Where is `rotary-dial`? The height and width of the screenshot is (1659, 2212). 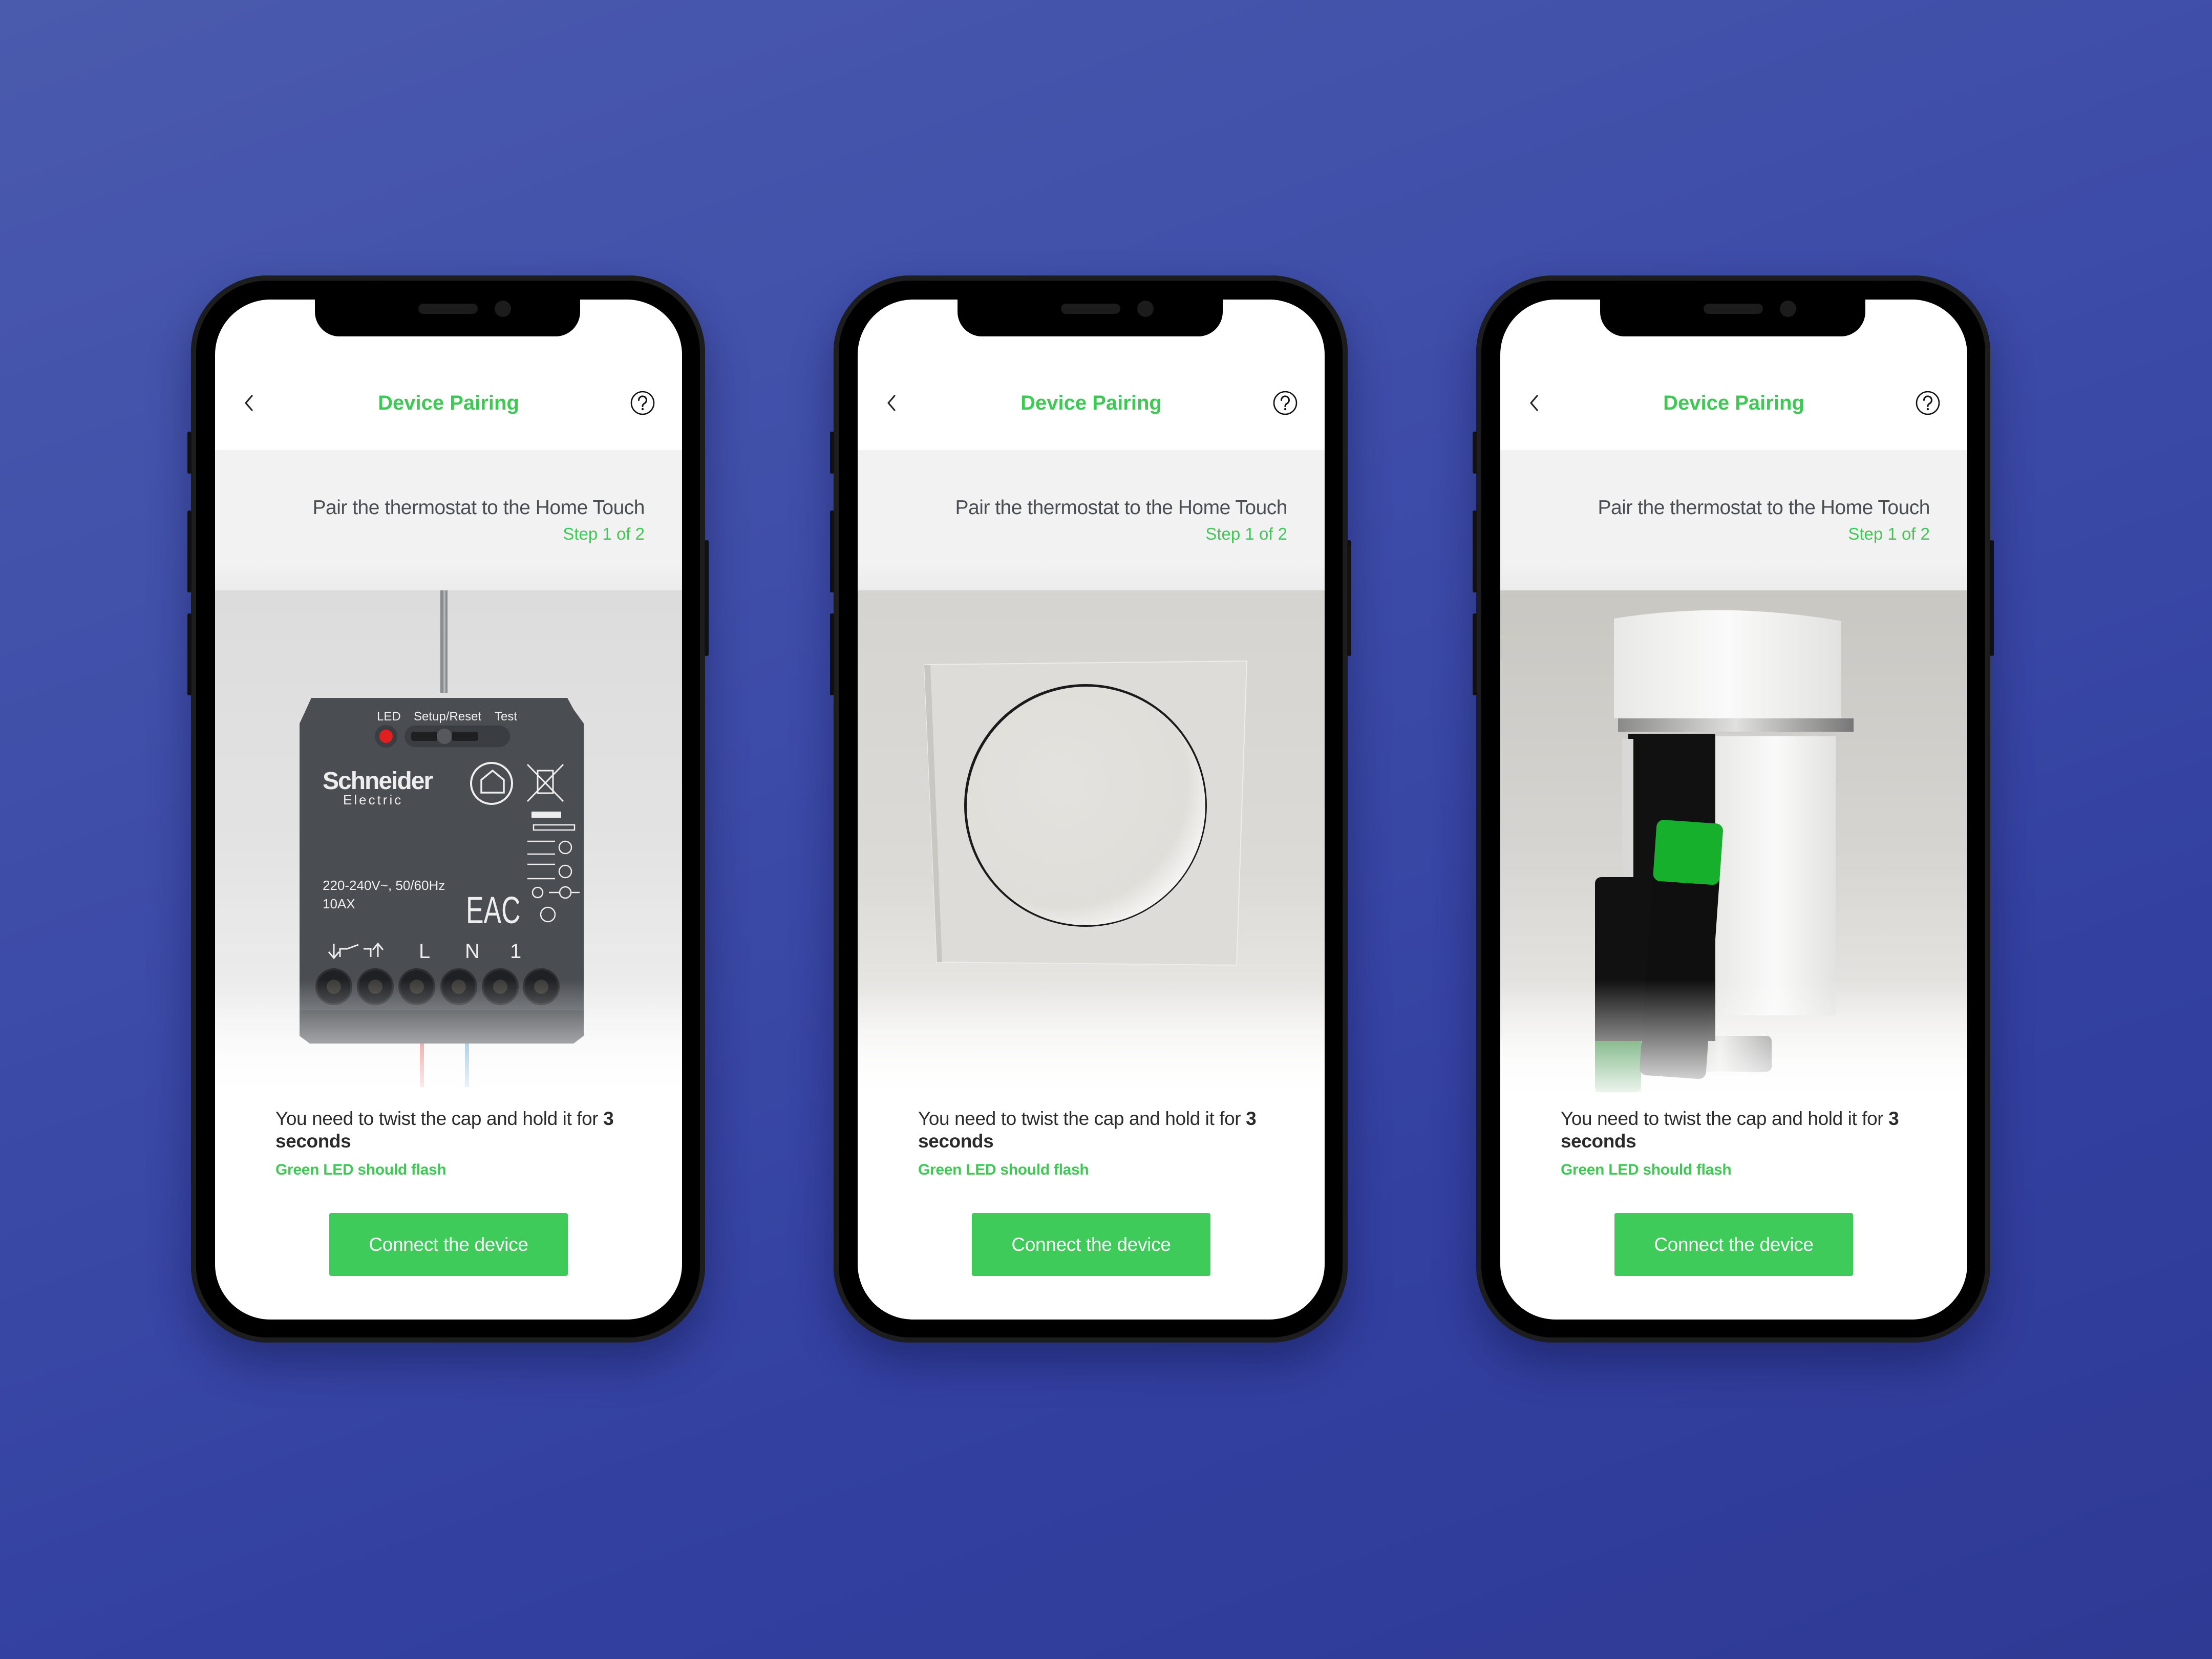
rotary-dial is located at coordinates (1086, 806).